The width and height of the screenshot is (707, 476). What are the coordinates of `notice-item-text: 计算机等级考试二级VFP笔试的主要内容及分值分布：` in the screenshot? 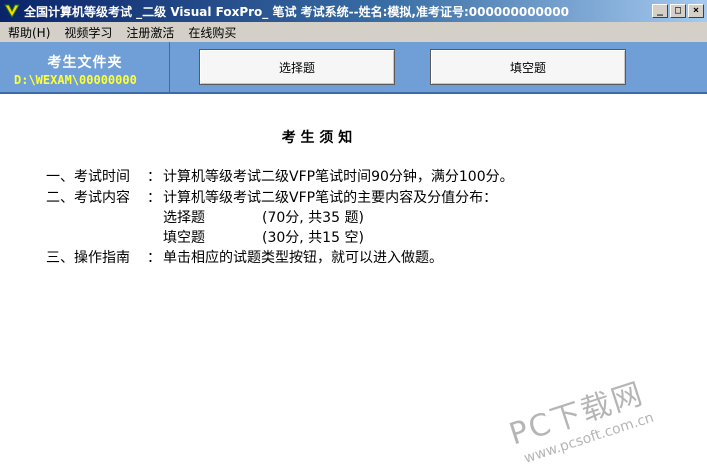 It's located at (330, 198).